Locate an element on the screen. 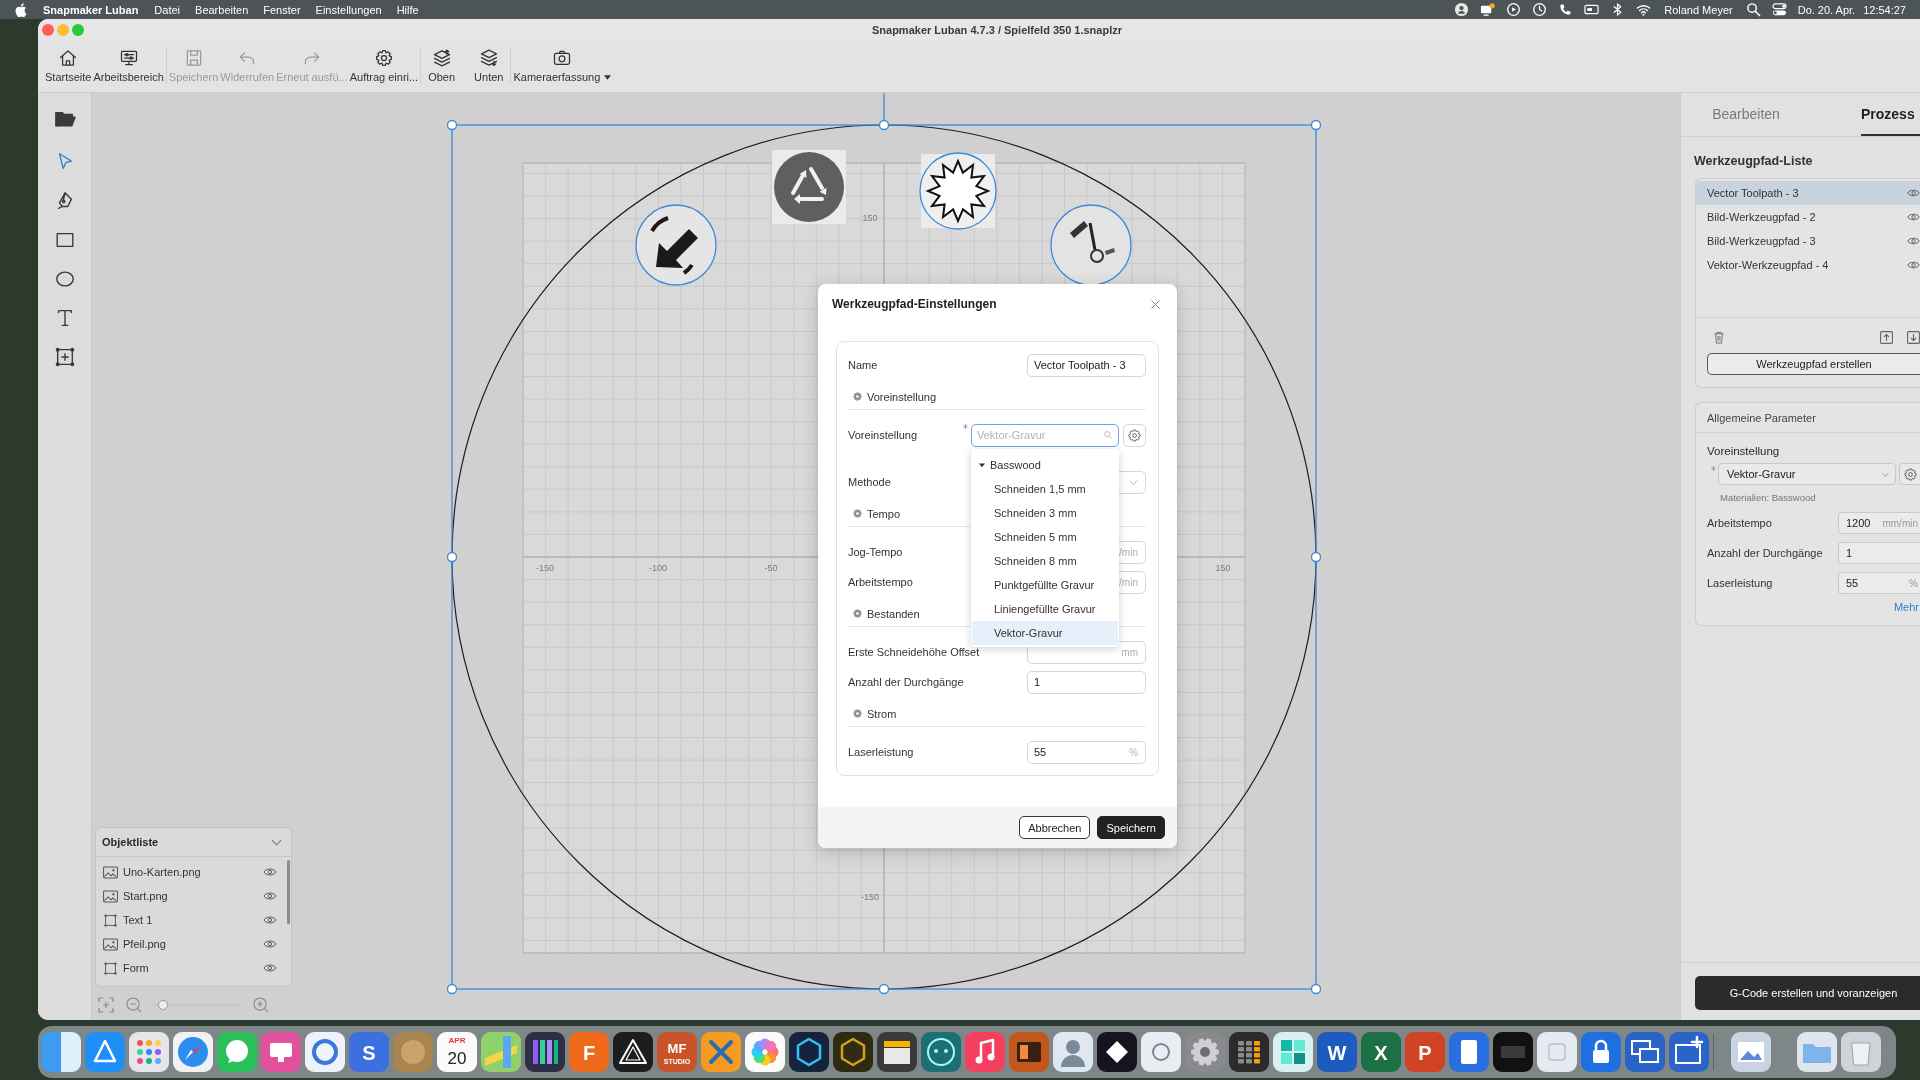  toolpath-item: Vektor-Werkzeugpfad - 4 is located at coordinates (1808, 265).